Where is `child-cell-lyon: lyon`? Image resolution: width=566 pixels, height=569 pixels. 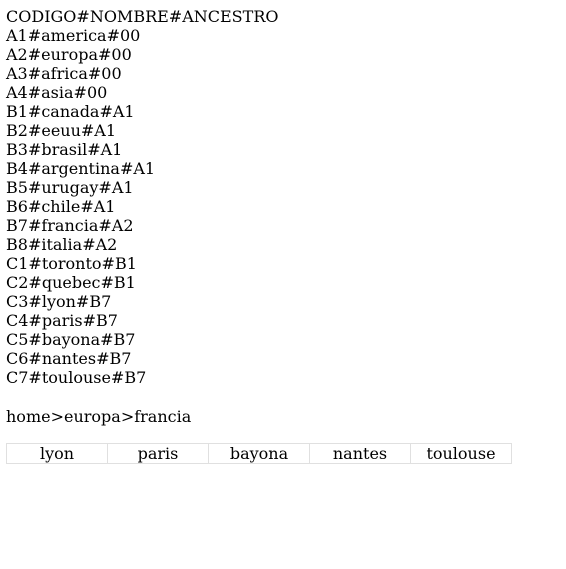 child-cell-lyon: lyon is located at coordinates (57, 453).